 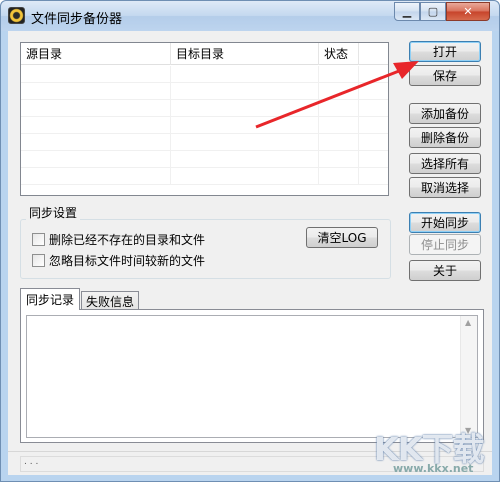 I want to click on annotation-arrow, so click(x=337, y=95).